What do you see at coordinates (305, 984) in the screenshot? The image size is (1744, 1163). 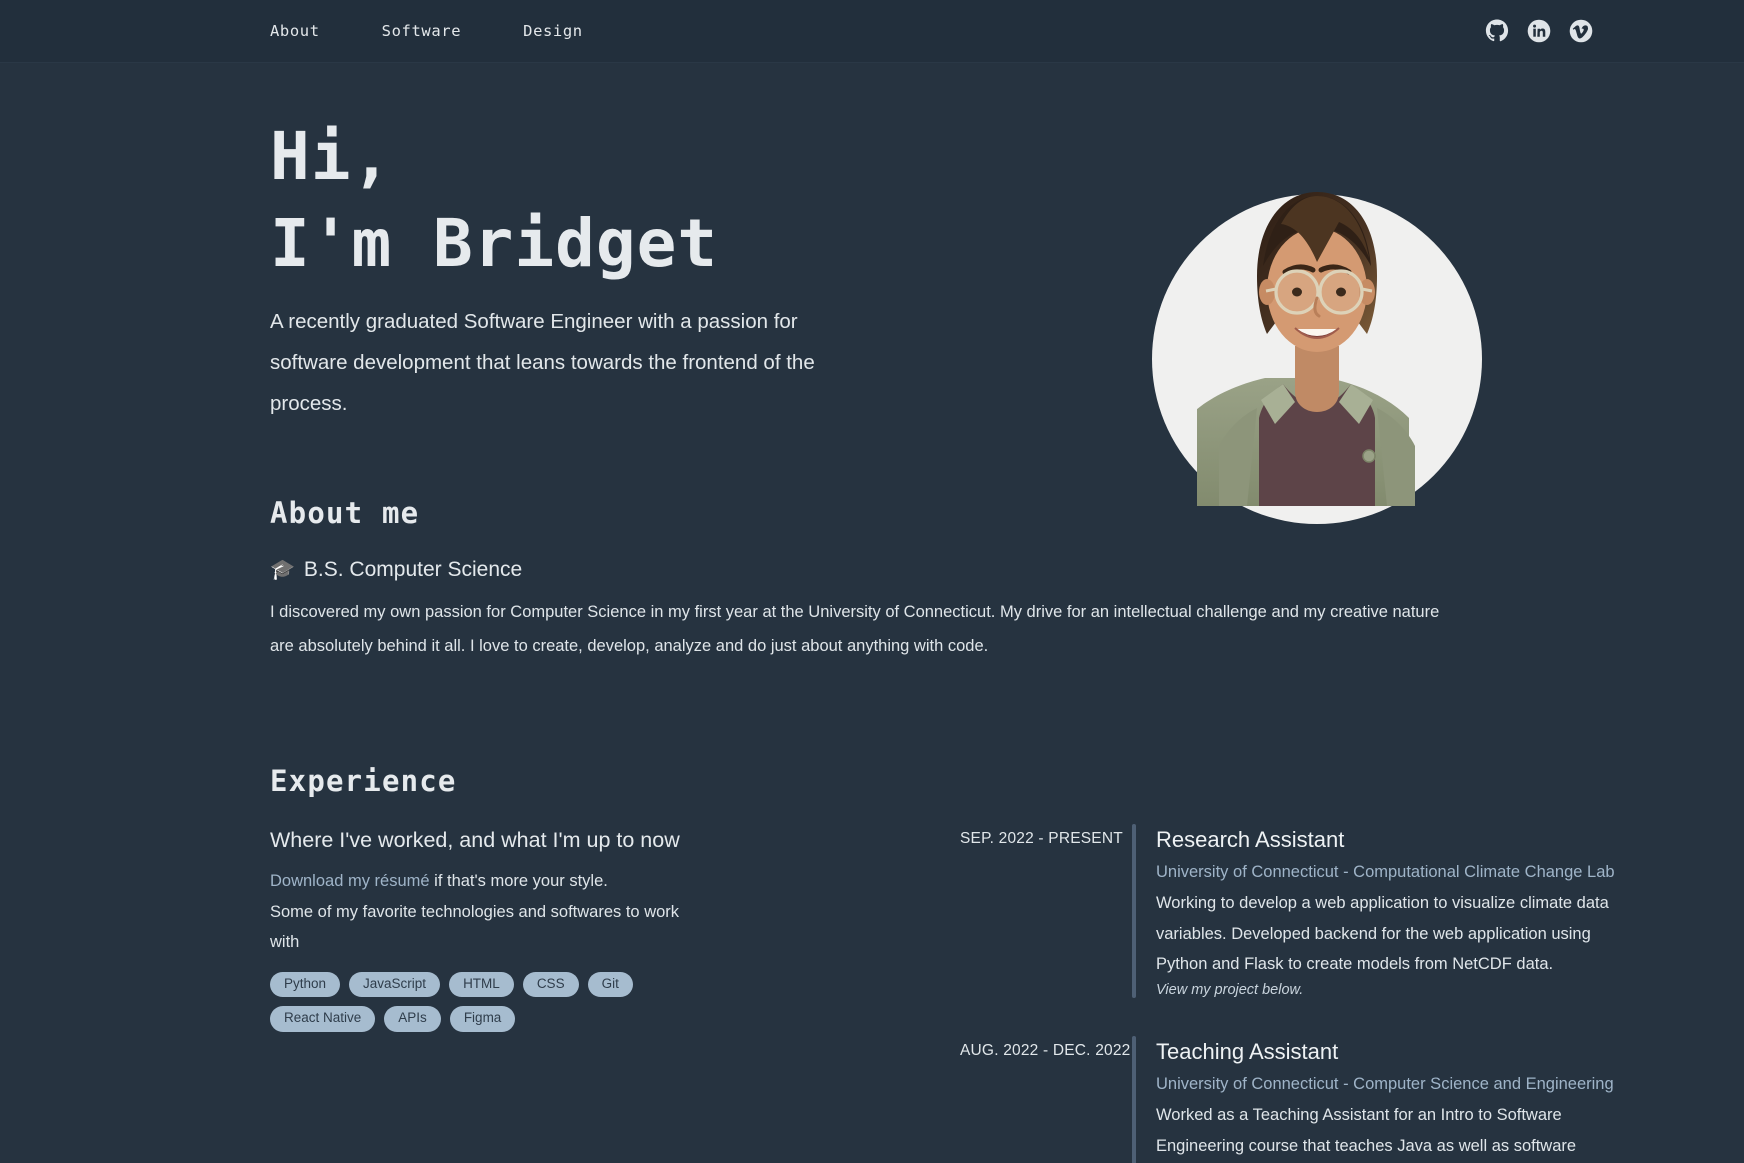 I see `tech-tag: Python` at bounding box center [305, 984].